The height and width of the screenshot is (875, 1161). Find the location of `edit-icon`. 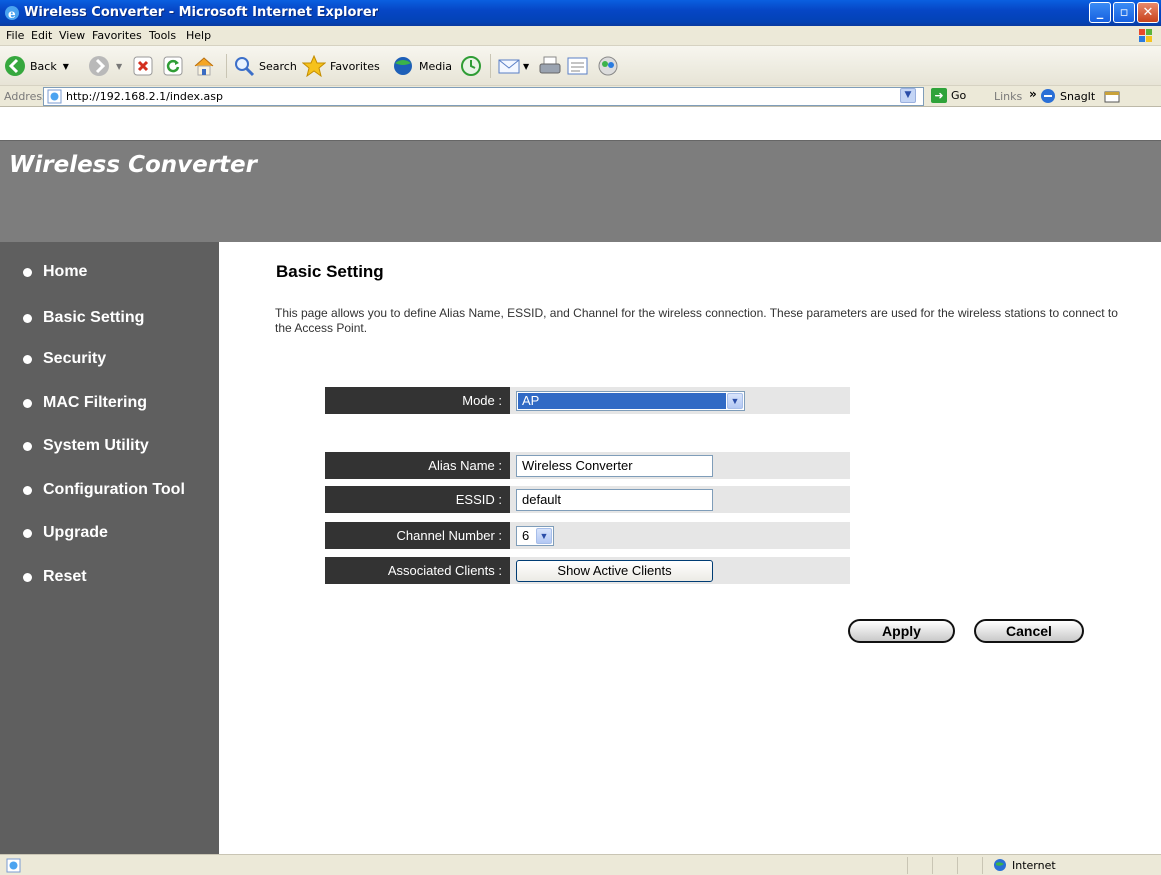

edit-icon is located at coordinates (577, 66).